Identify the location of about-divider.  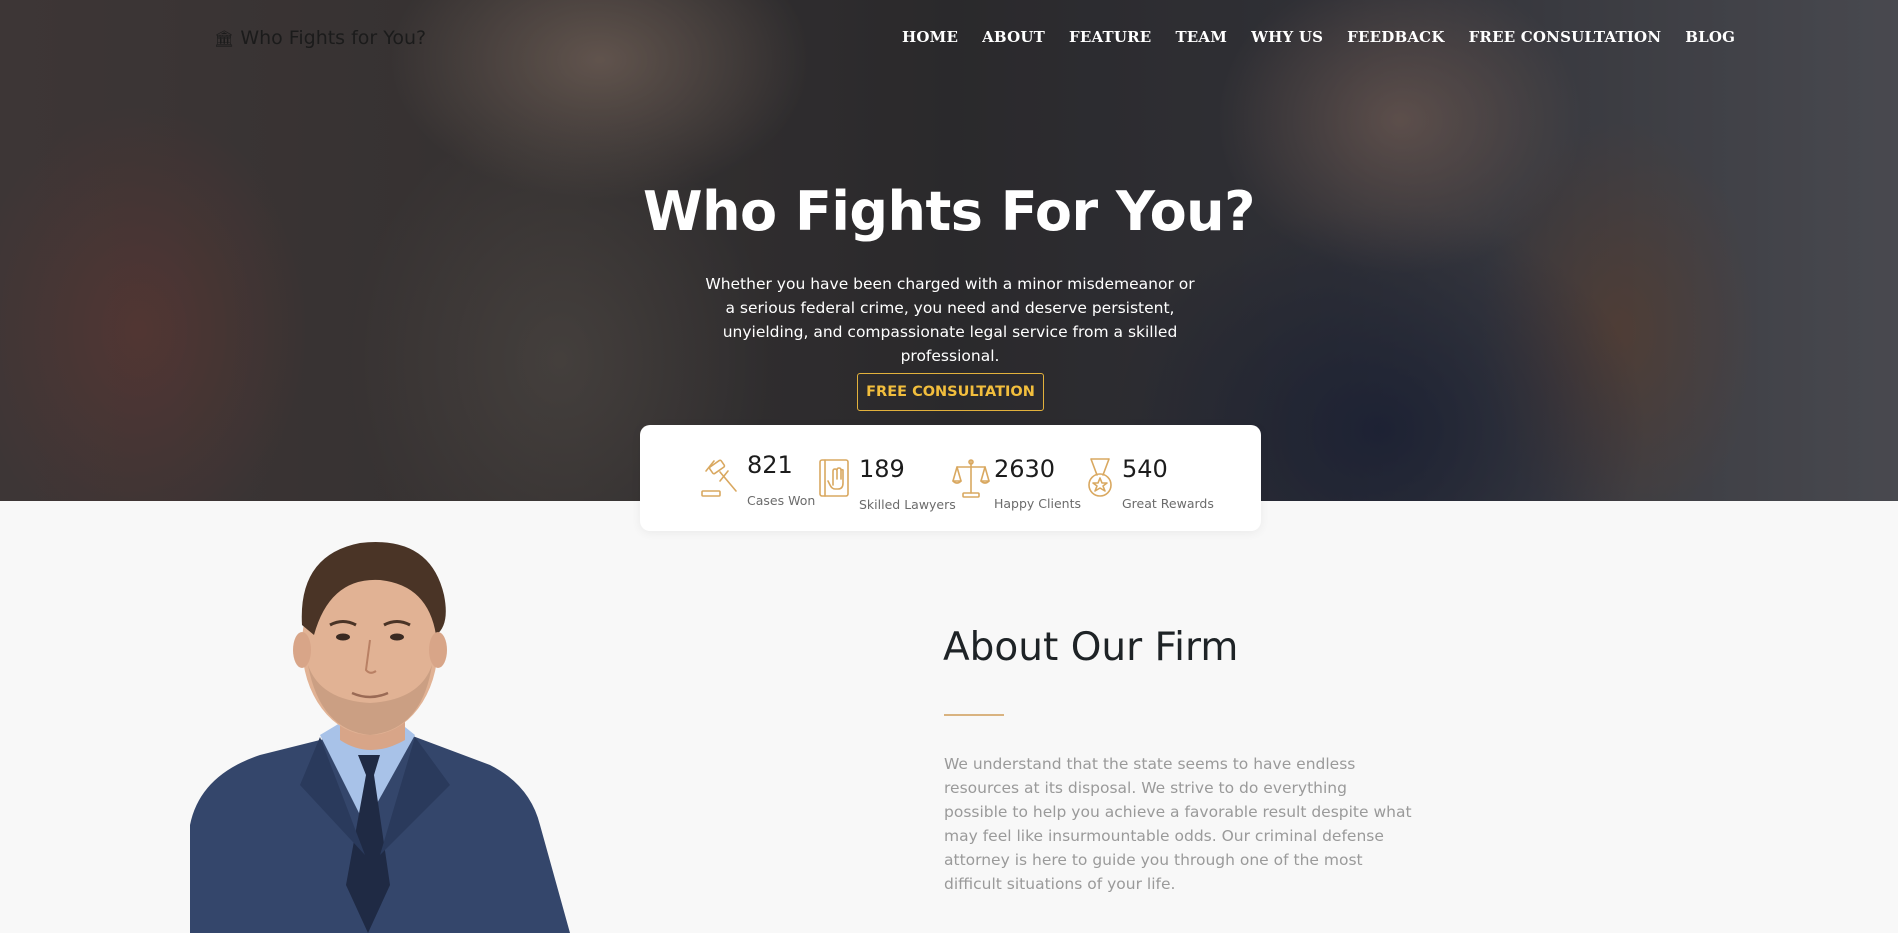
(974, 715).